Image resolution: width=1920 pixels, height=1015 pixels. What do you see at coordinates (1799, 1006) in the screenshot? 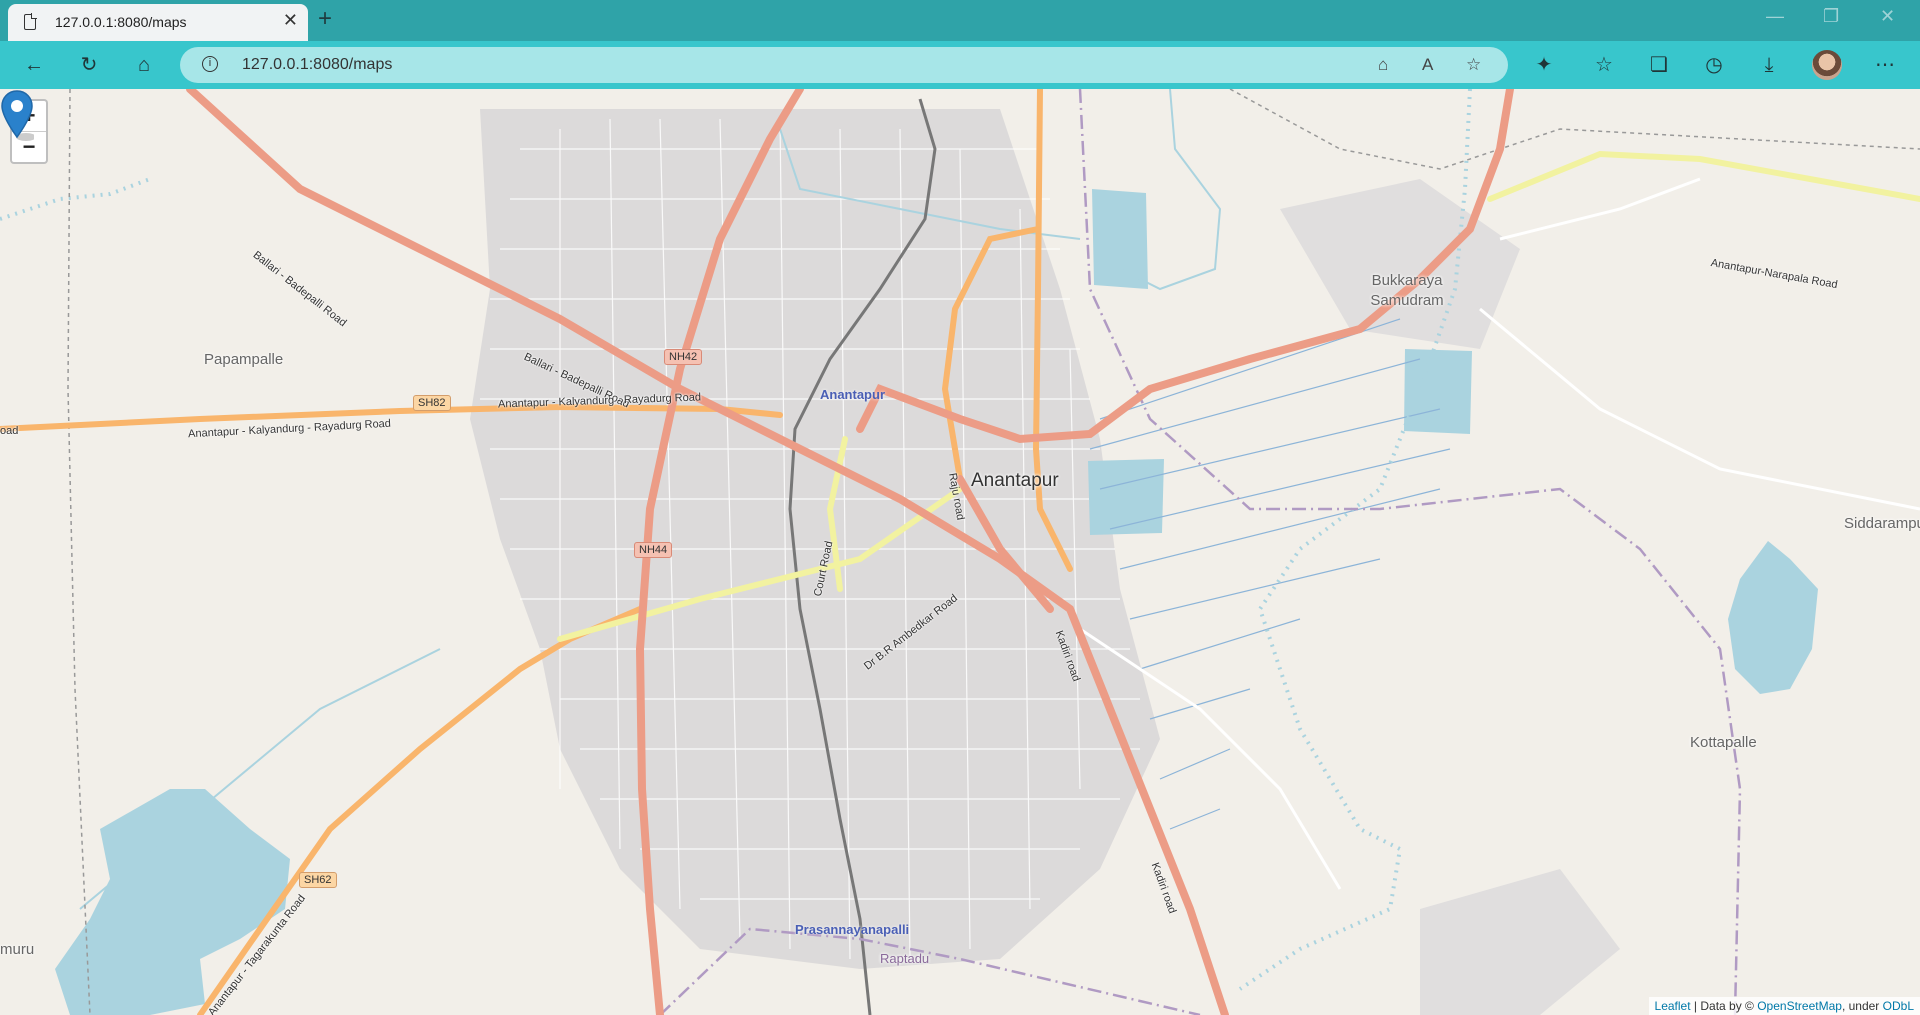
I see `osm-link: OpenStreetMap` at bounding box center [1799, 1006].